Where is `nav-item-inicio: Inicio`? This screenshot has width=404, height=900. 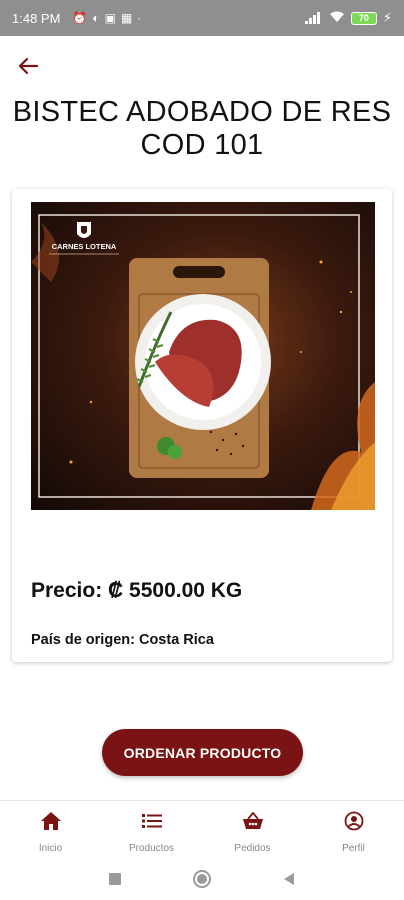 nav-item-inicio: Inicio is located at coordinates (50, 829).